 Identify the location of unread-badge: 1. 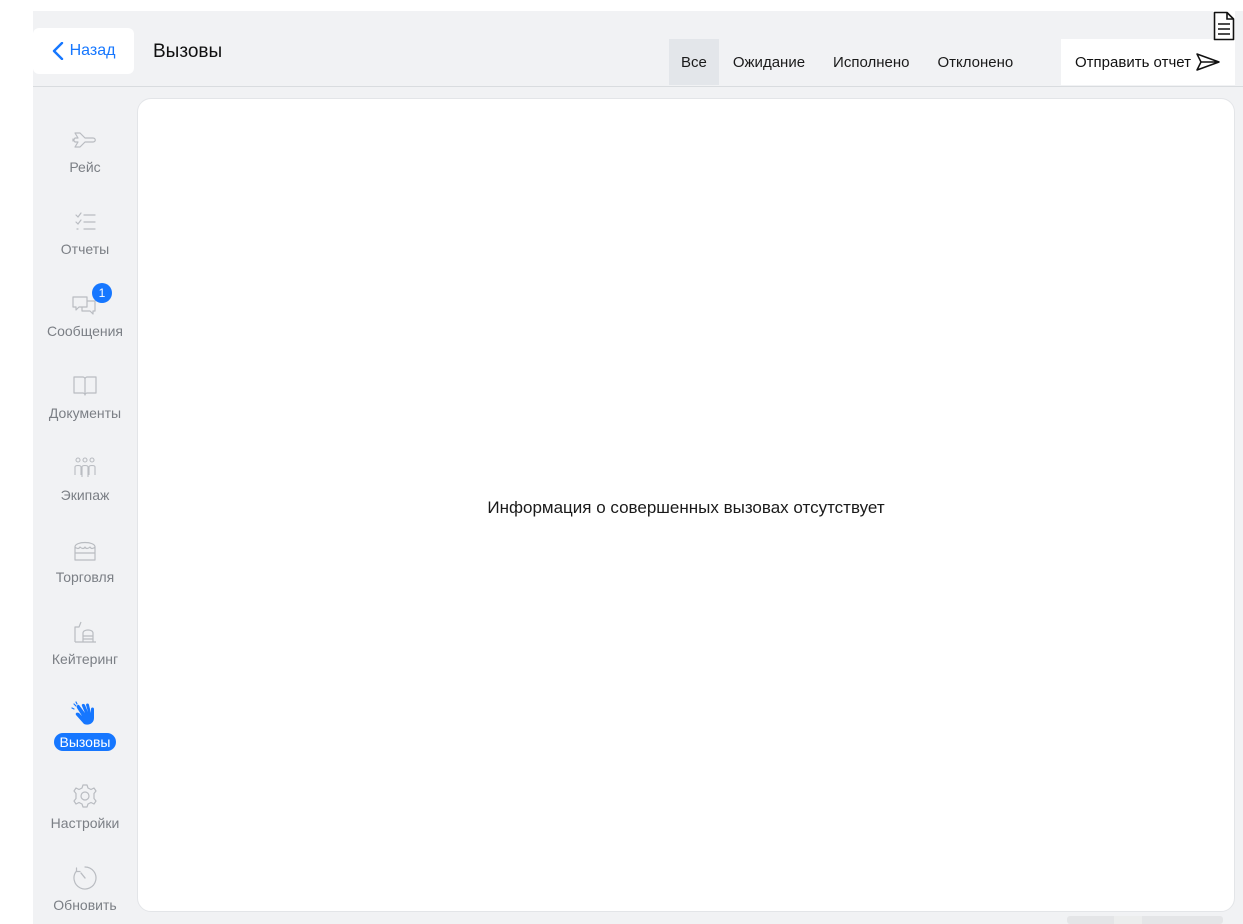
(102, 293).